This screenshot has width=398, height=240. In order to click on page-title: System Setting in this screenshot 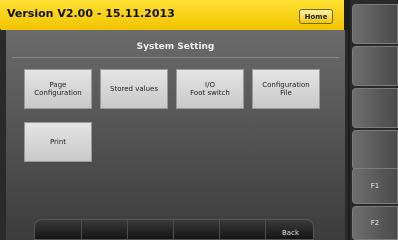, I will do `click(175, 47)`.